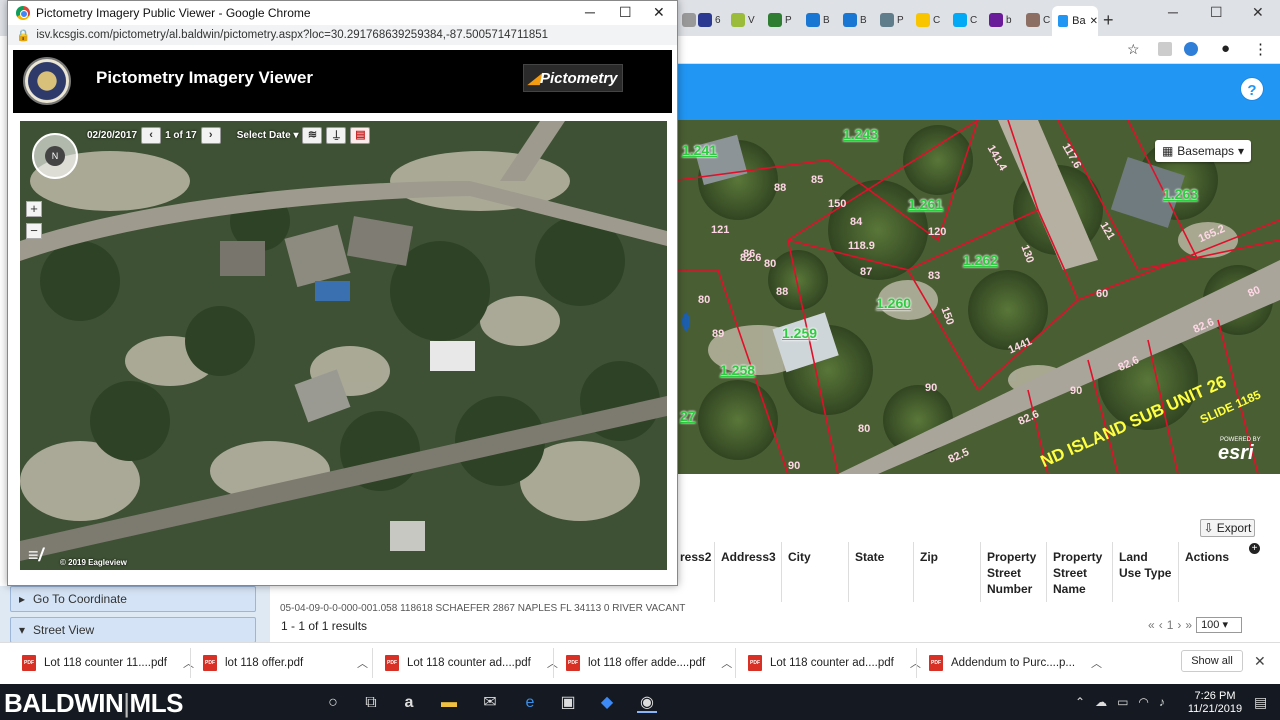  I want to click on mail-icon: ✉, so click(490, 703).